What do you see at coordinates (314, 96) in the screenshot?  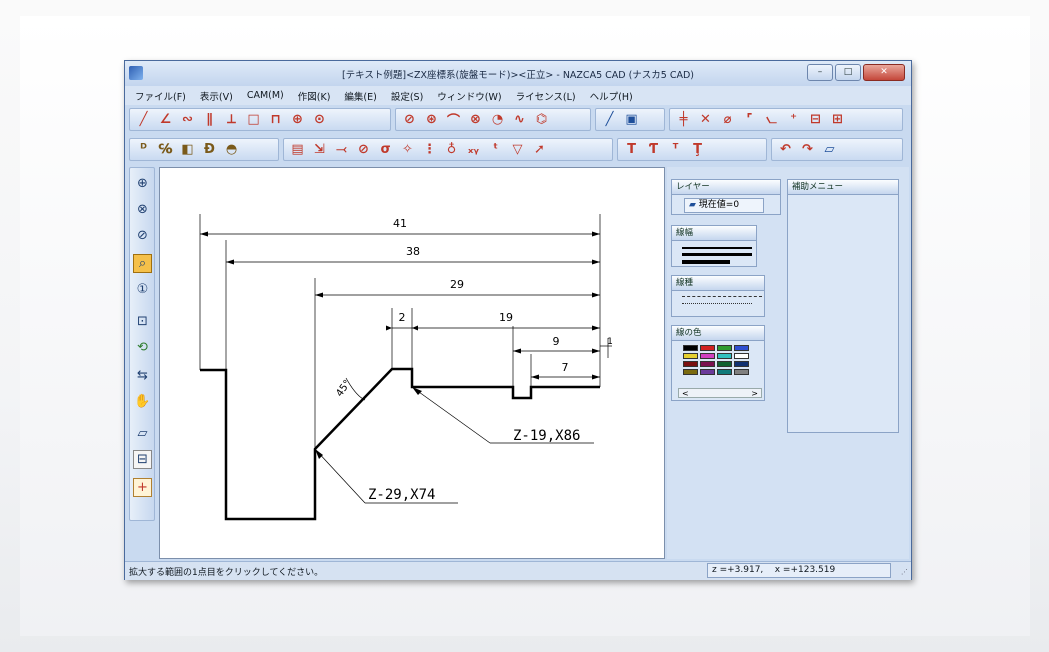 I see `menu-draw: 作図(K)` at bounding box center [314, 96].